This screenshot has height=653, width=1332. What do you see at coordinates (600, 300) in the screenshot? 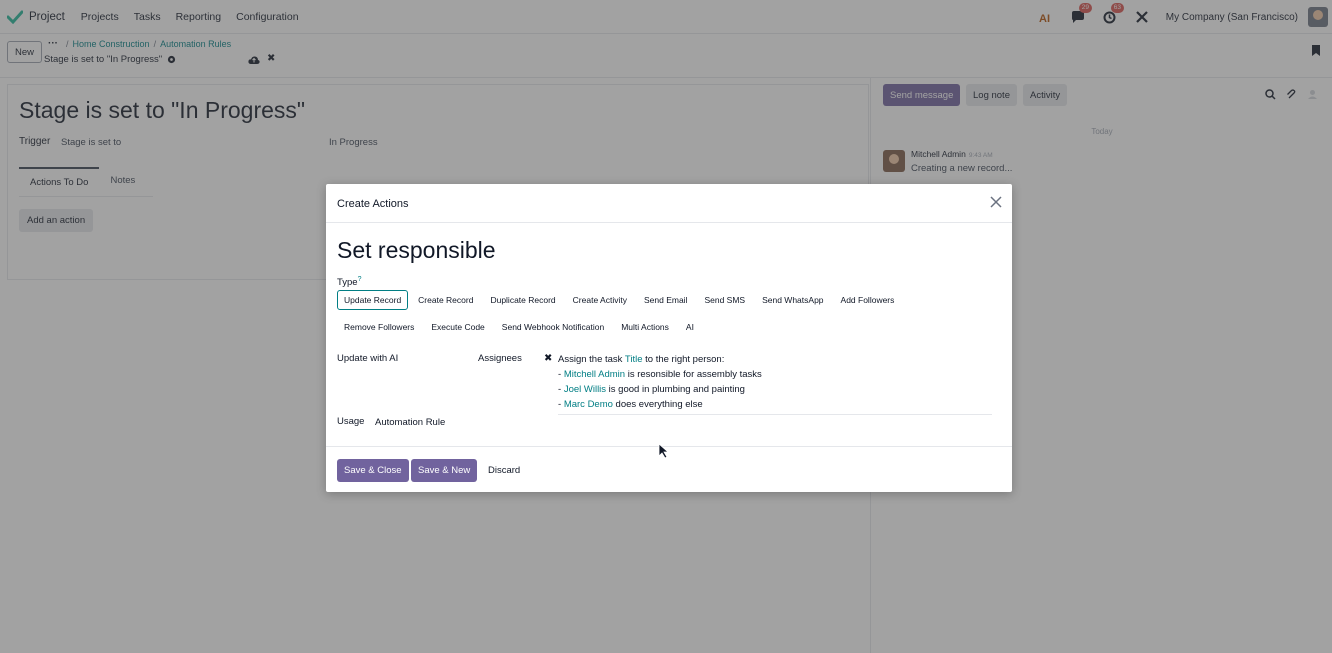
I see `type-create-activity: Create Activity` at bounding box center [600, 300].